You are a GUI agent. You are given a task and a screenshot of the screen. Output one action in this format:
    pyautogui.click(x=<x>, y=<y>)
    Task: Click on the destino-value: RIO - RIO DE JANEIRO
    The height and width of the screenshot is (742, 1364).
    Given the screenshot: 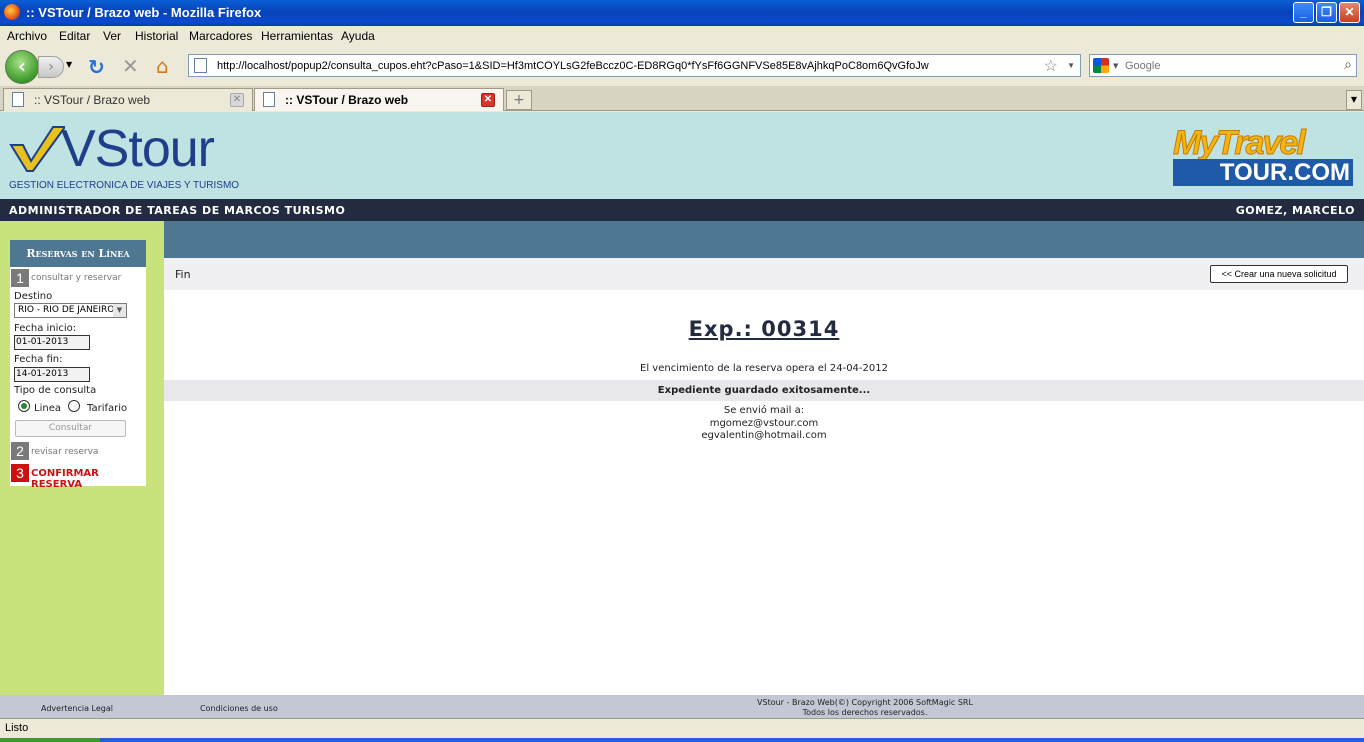 What is the action you would take?
    pyautogui.click(x=66, y=310)
    